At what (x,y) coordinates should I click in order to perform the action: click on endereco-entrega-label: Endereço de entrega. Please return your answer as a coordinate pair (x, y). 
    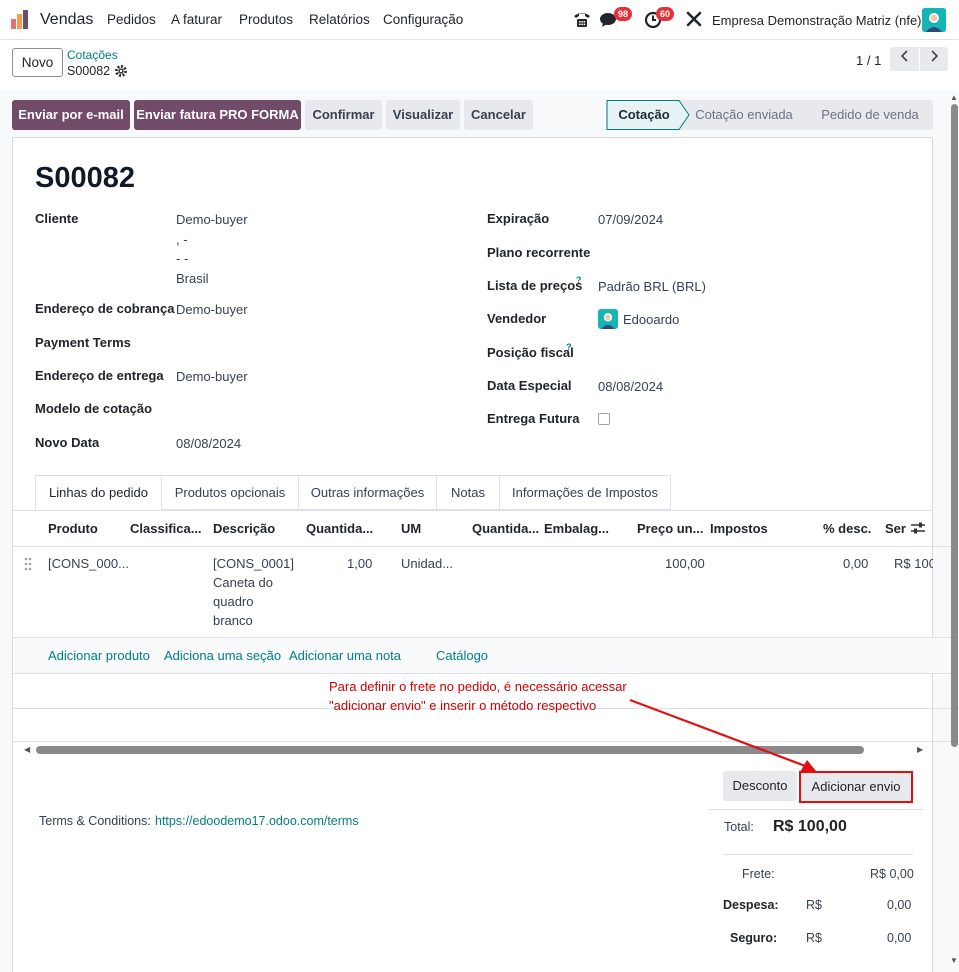
    Looking at the image, I should click on (99, 375).